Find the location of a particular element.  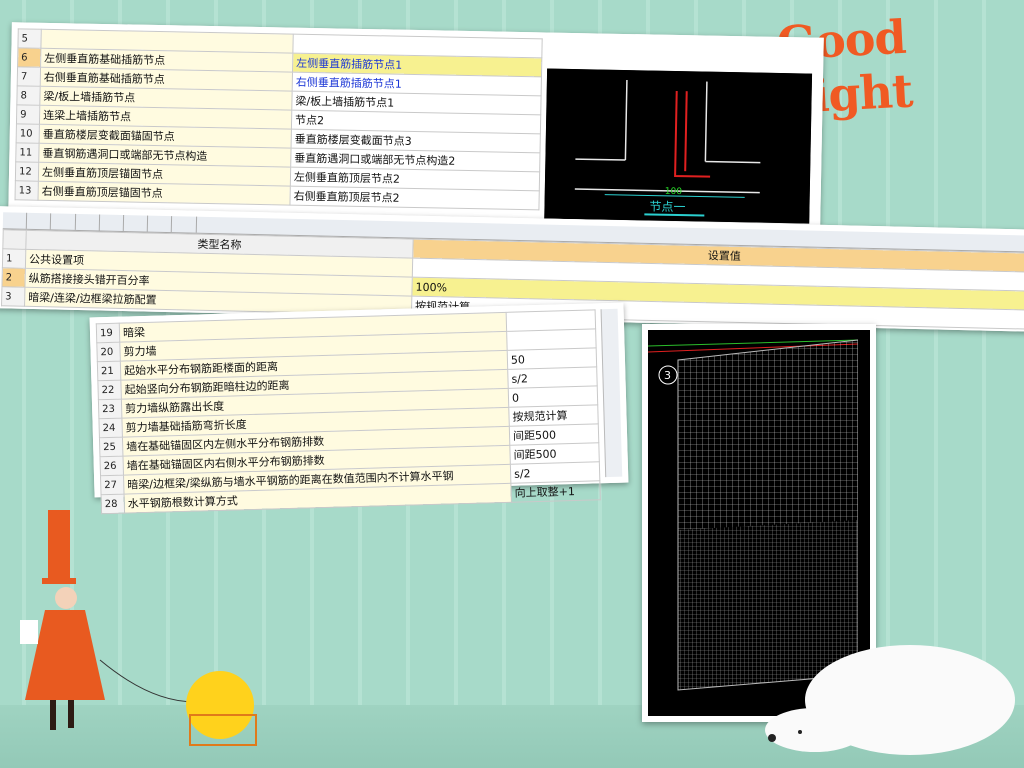

row-number: 12 is located at coordinates (27, 171).